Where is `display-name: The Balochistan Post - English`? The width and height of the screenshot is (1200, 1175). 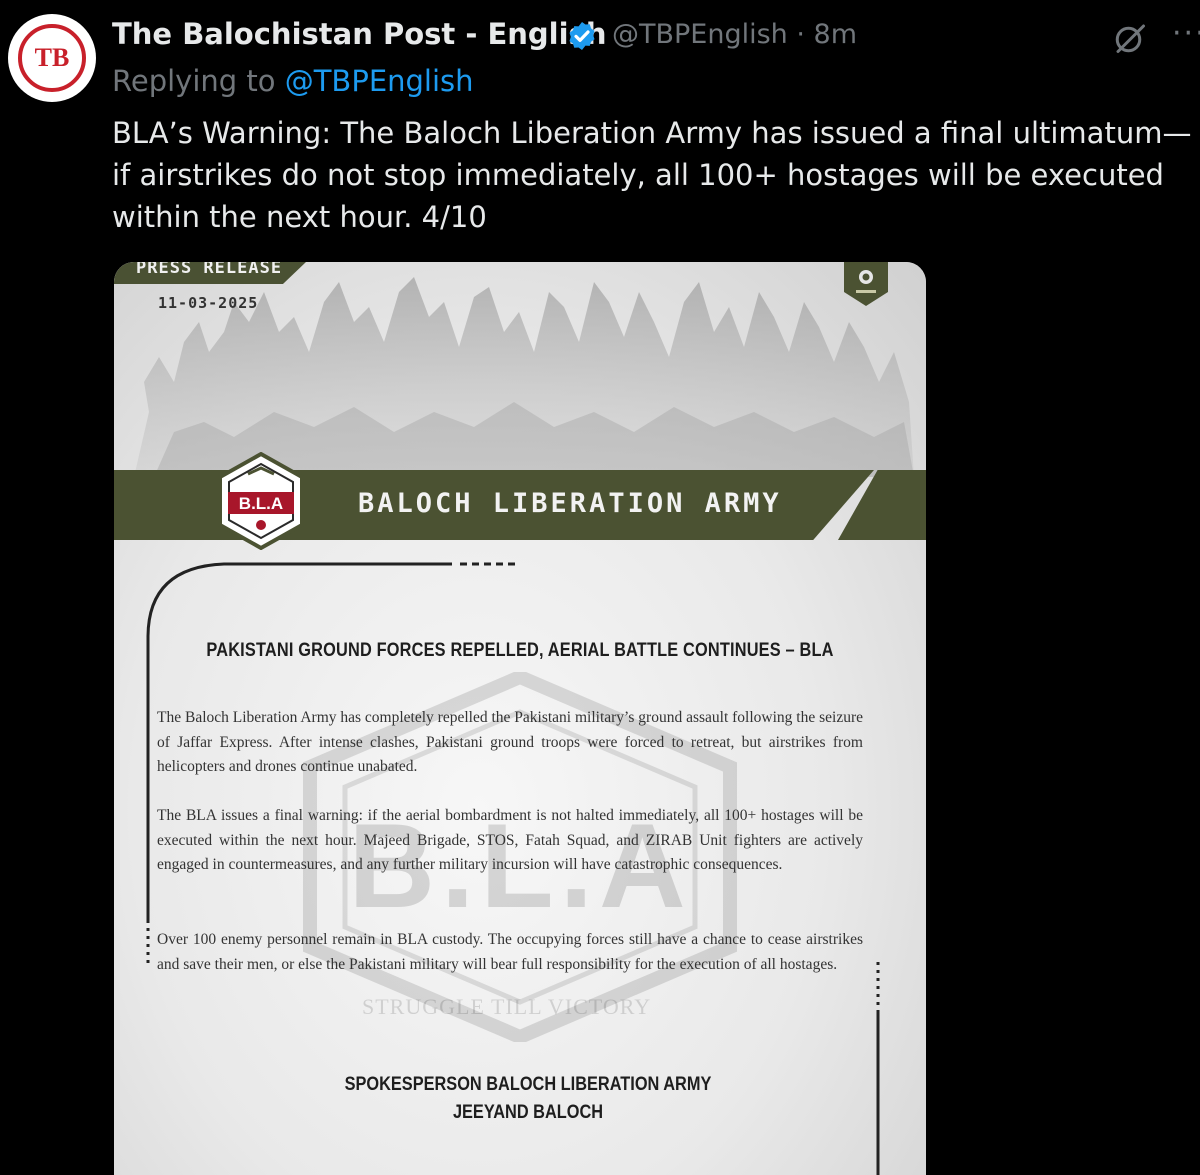 display-name: The Balochistan Post - English is located at coordinates (359, 34).